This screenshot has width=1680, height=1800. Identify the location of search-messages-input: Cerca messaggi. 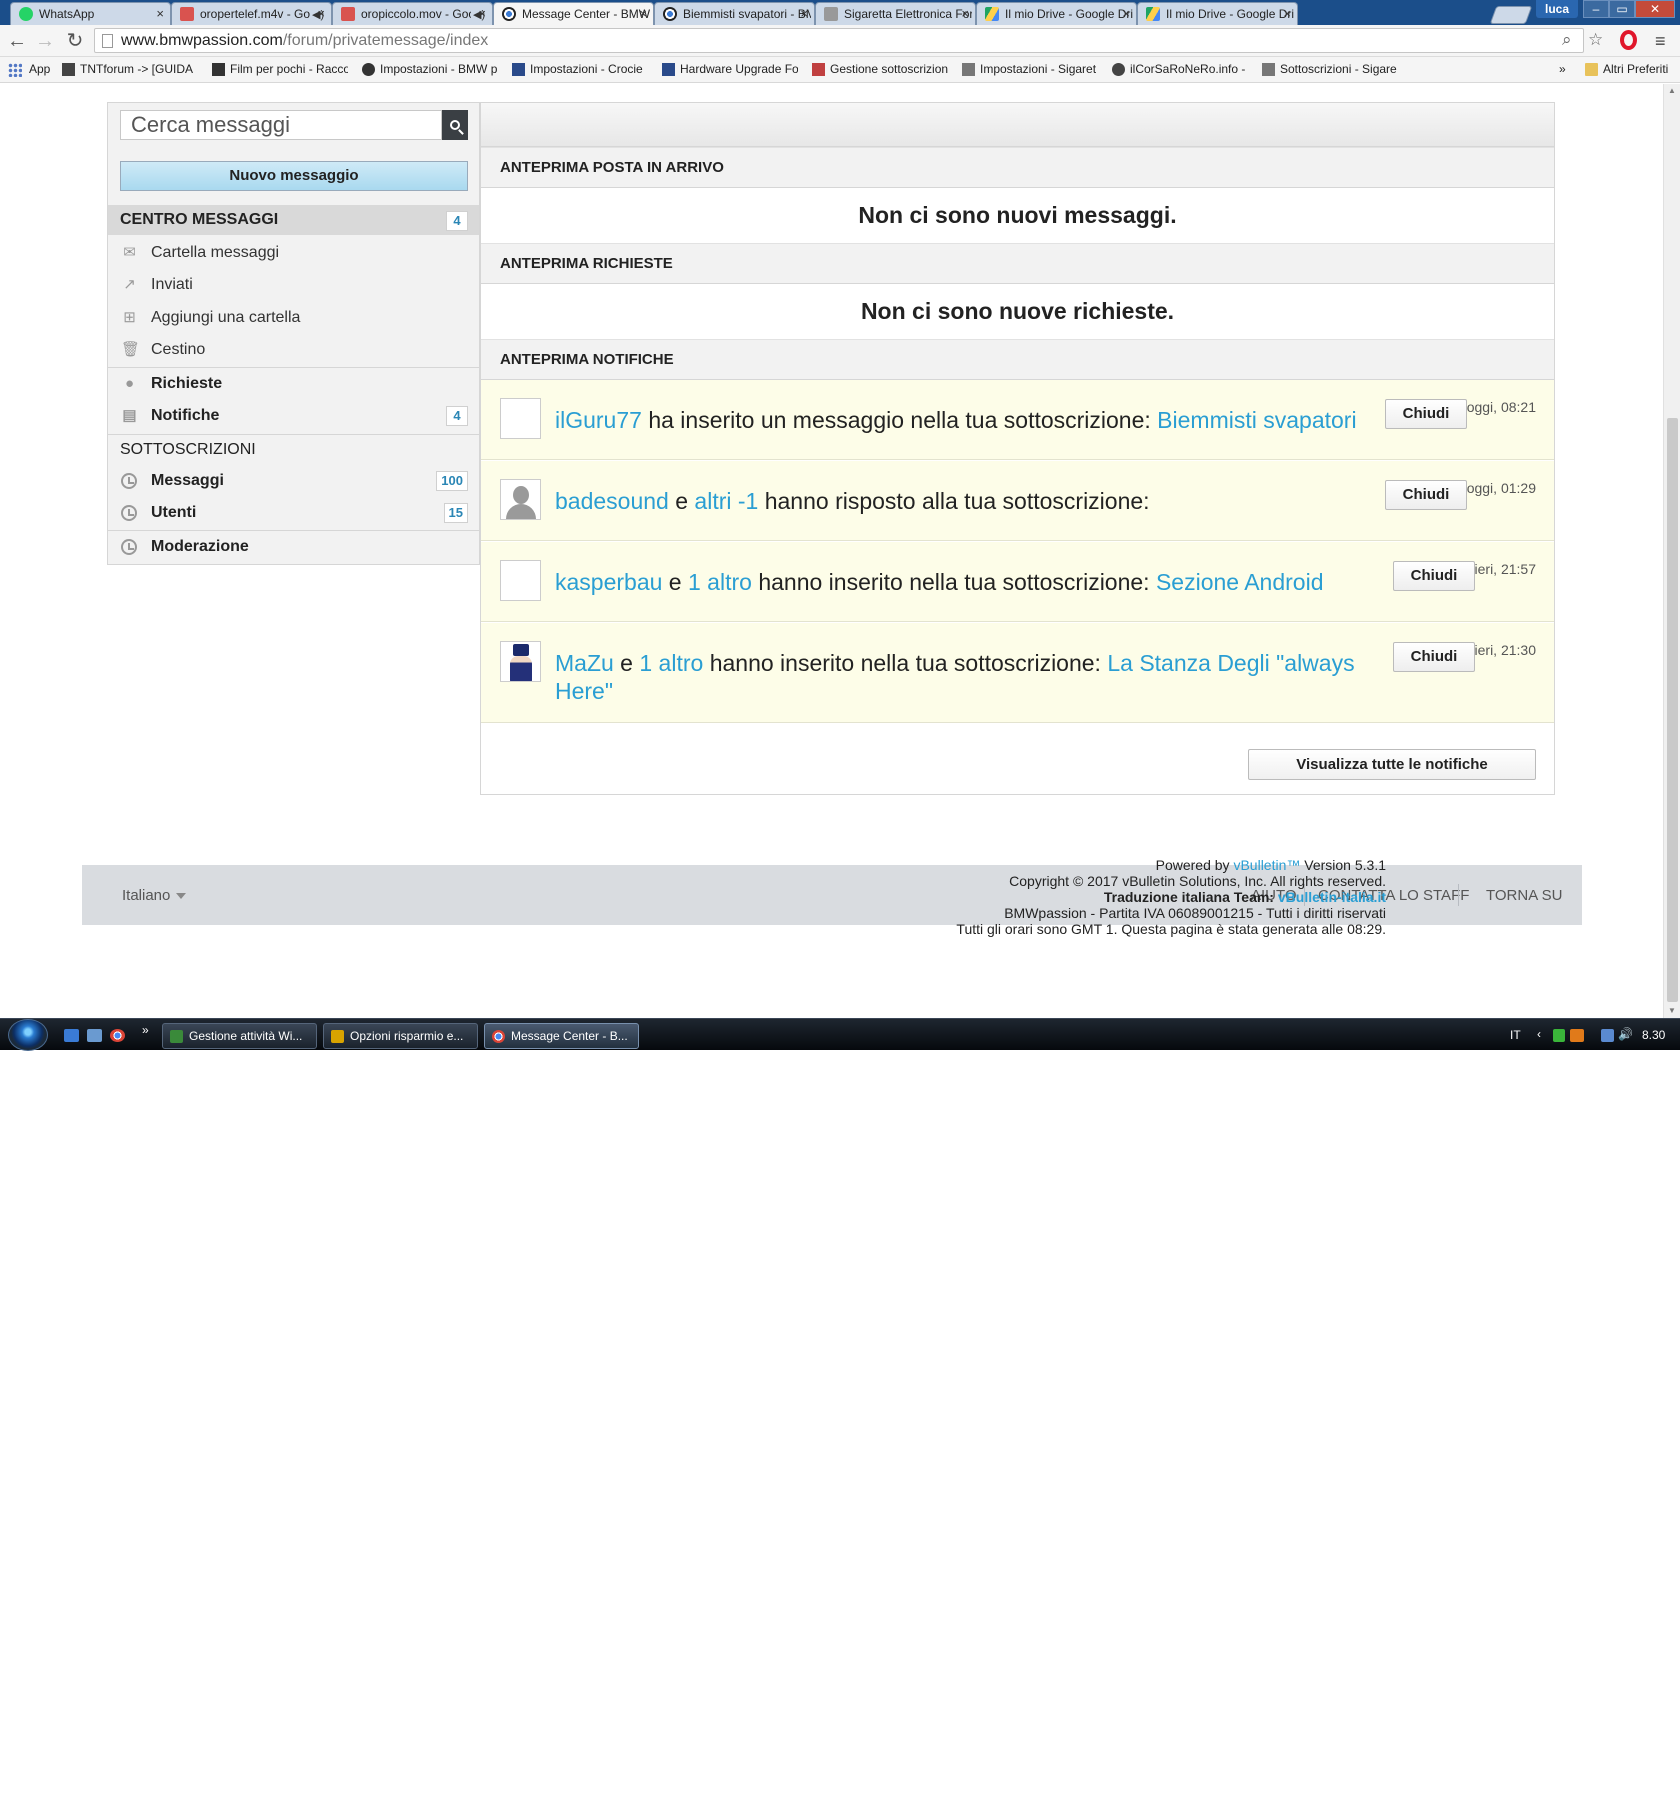
(281, 125).